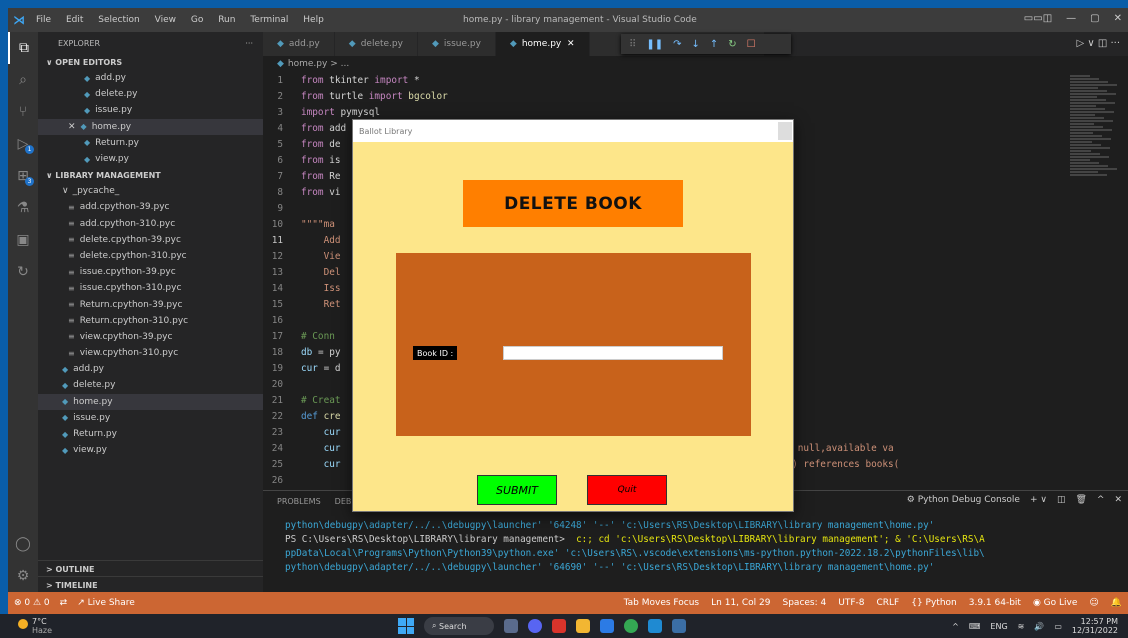 Image resolution: width=1128 pixels, height=638 pixels. Describe the element at coordinates (150, 584) in the screenshot. I see `timeline-section: > TIMELINE` at that location.